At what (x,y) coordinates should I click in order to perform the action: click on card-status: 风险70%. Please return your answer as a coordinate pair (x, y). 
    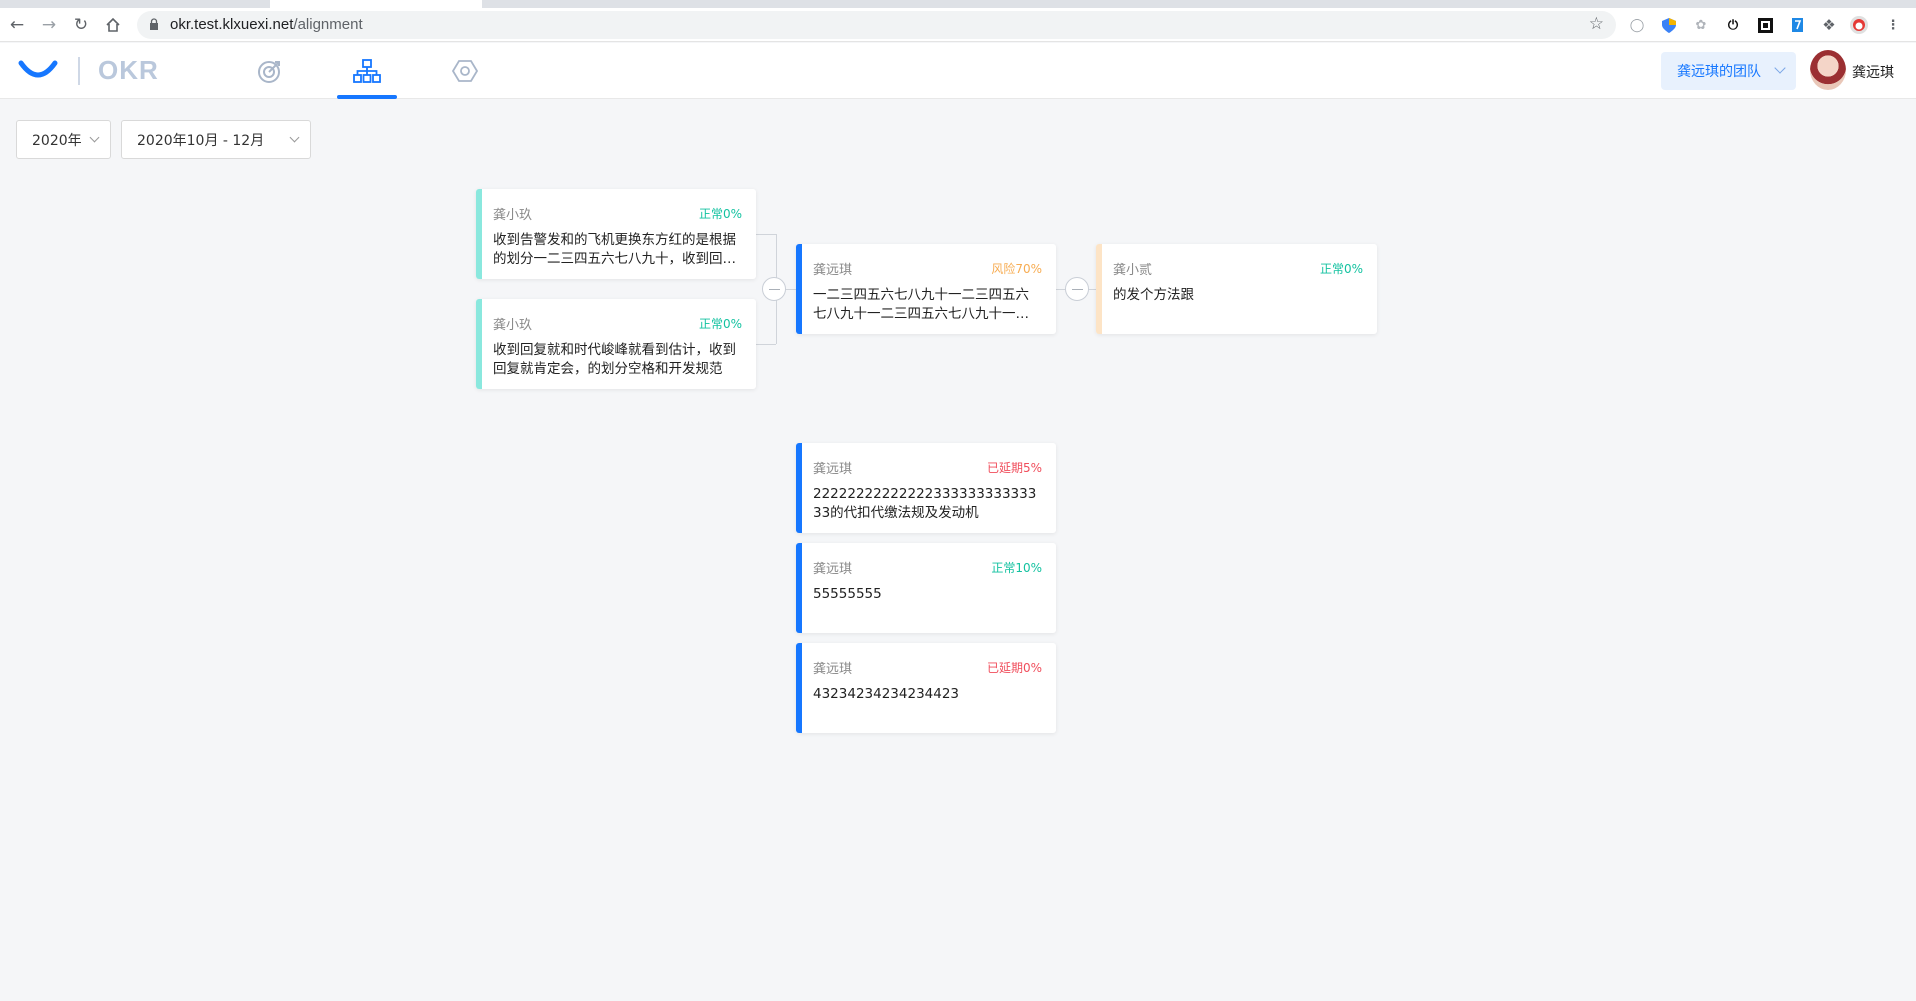
    Looking at the image, I should click on (1016, 269).